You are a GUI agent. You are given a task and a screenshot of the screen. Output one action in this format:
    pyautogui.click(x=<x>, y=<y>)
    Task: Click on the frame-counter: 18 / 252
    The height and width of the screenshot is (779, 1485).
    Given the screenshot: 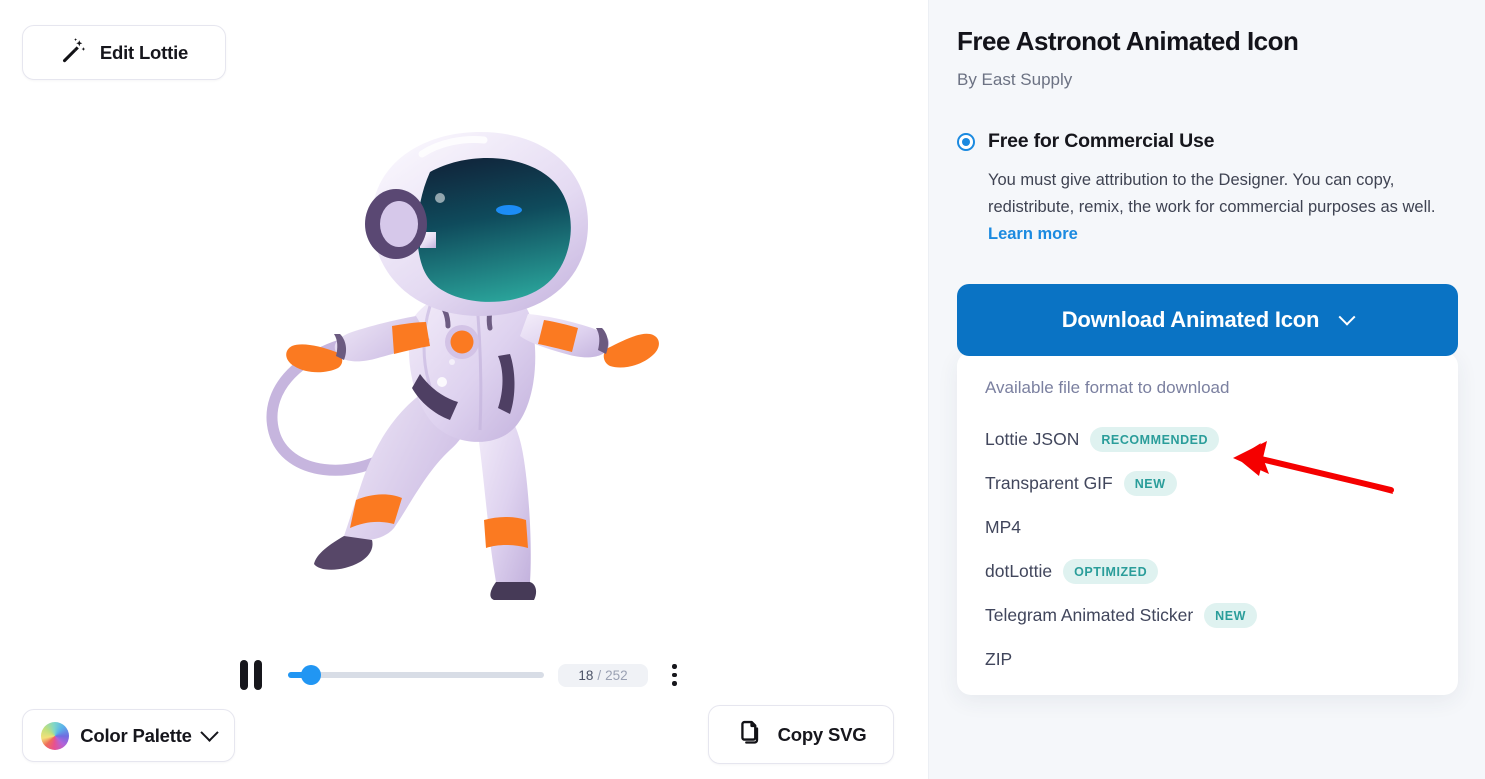 What is the action you would take?
    pyautogui.click(x=603, y=675)
    